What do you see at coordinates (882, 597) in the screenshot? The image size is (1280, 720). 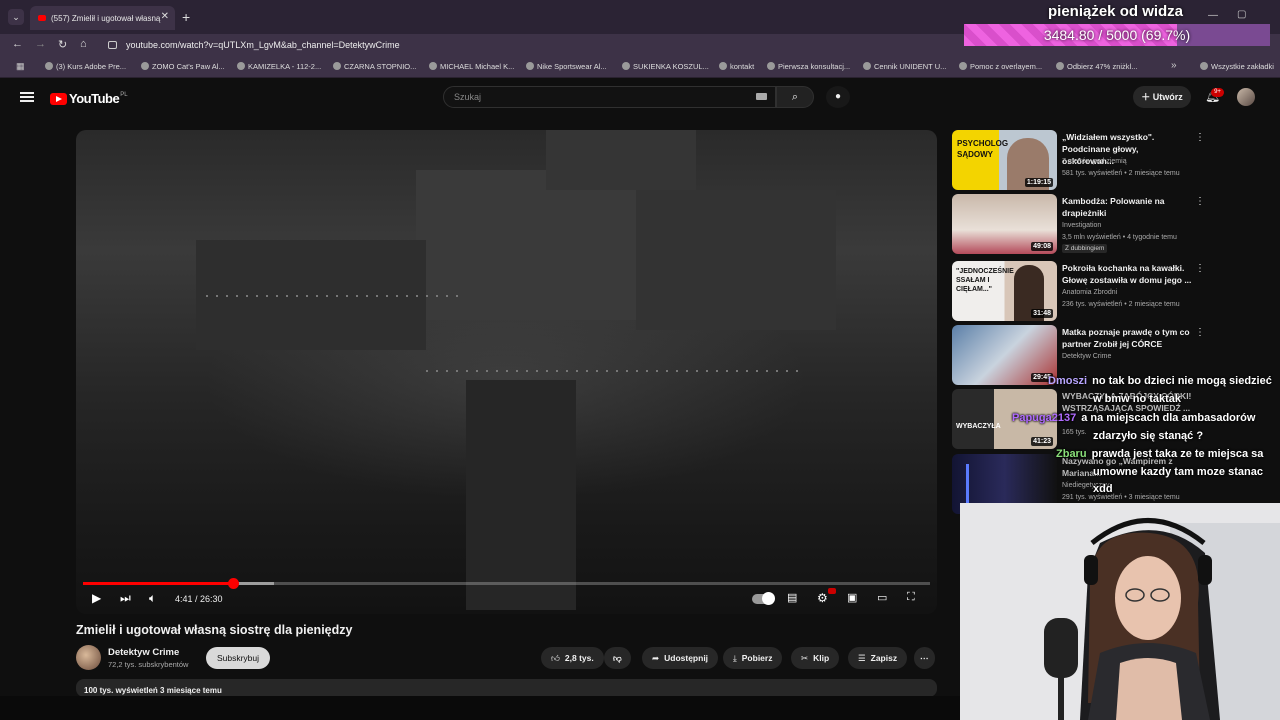 I see `theater-mode-icon: ▭` at bounding box center [882, 597].